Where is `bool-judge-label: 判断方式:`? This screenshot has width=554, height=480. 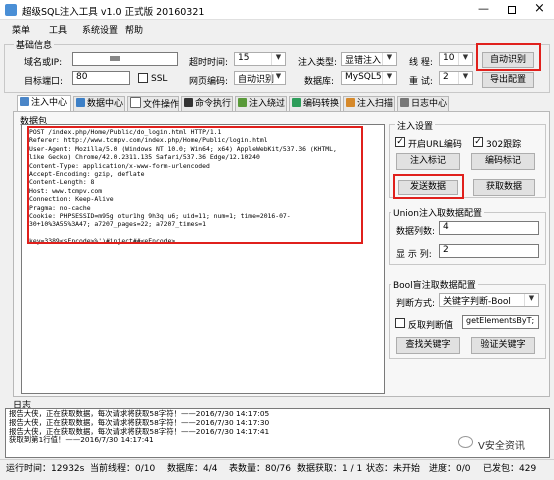
bool-judge-label: 判断方式: is located at coordinates (416, 304).